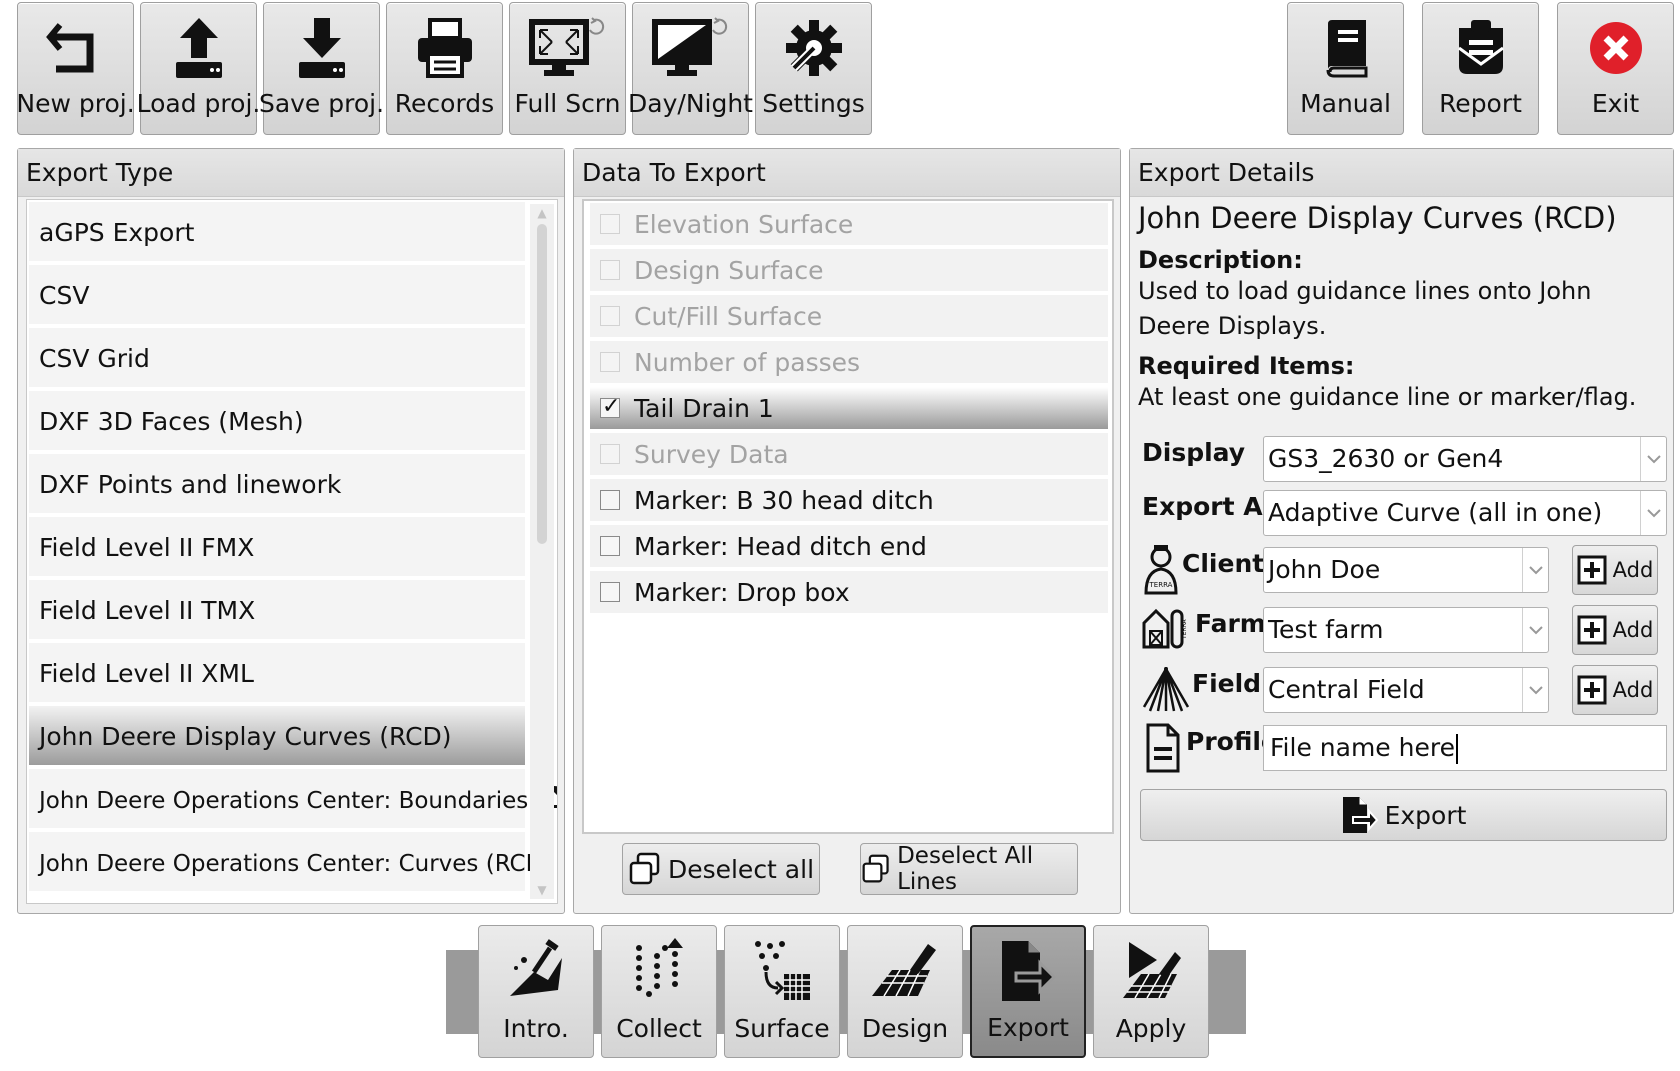 This screenshot has width=1680, height=1071. Describe the element at coordinates (849, 317) in the screenshot. I see `data-row-cut-fill-surface: Cut/Fill Surface` at that location.